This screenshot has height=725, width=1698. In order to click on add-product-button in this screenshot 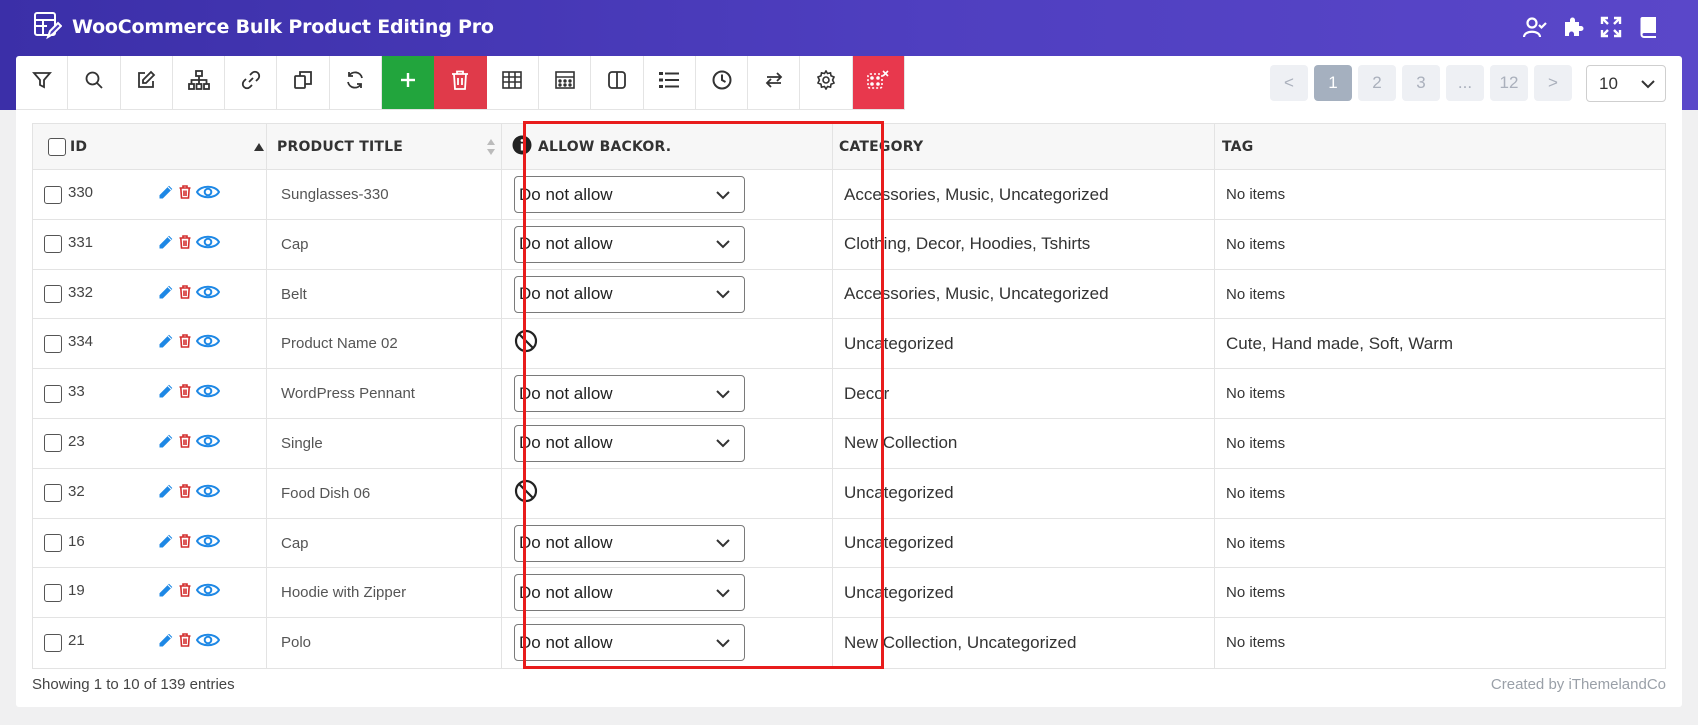, I will do `click(408, 82)`.